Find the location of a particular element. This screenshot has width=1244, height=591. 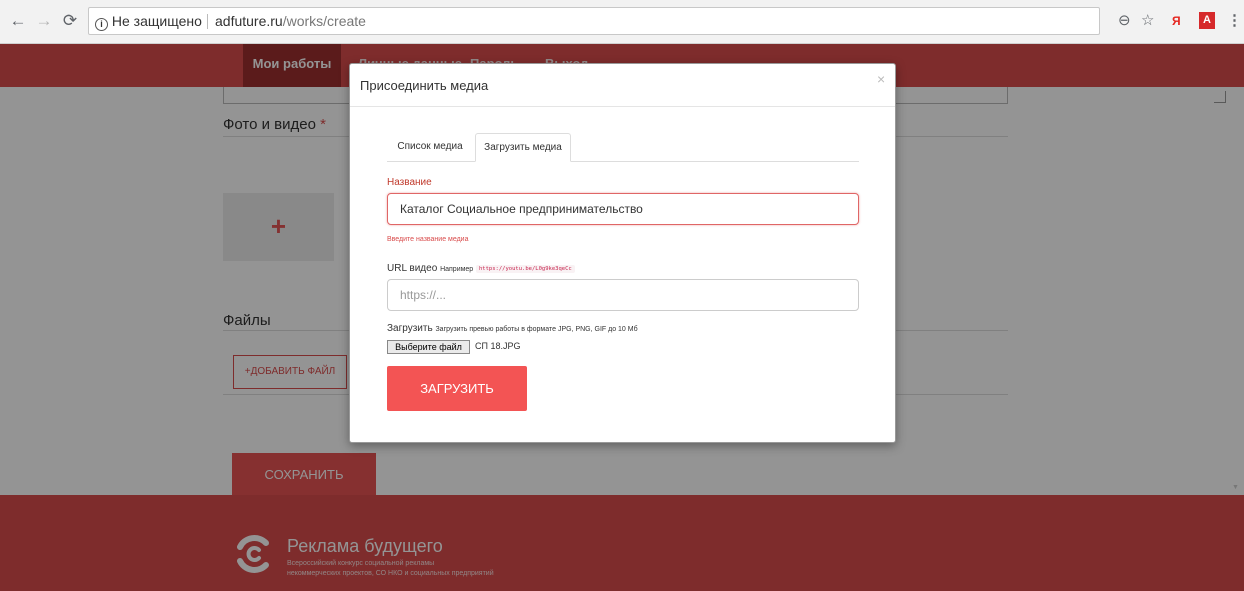

security-label: Не защищено is located at coordinates (156, 21).